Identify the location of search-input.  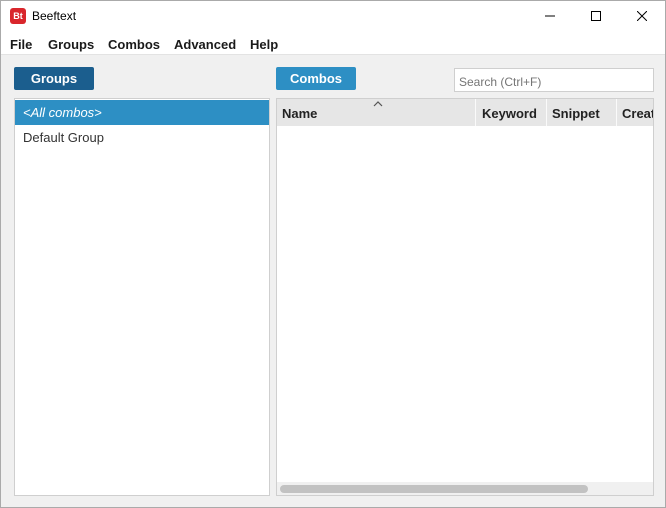
(554, 80).